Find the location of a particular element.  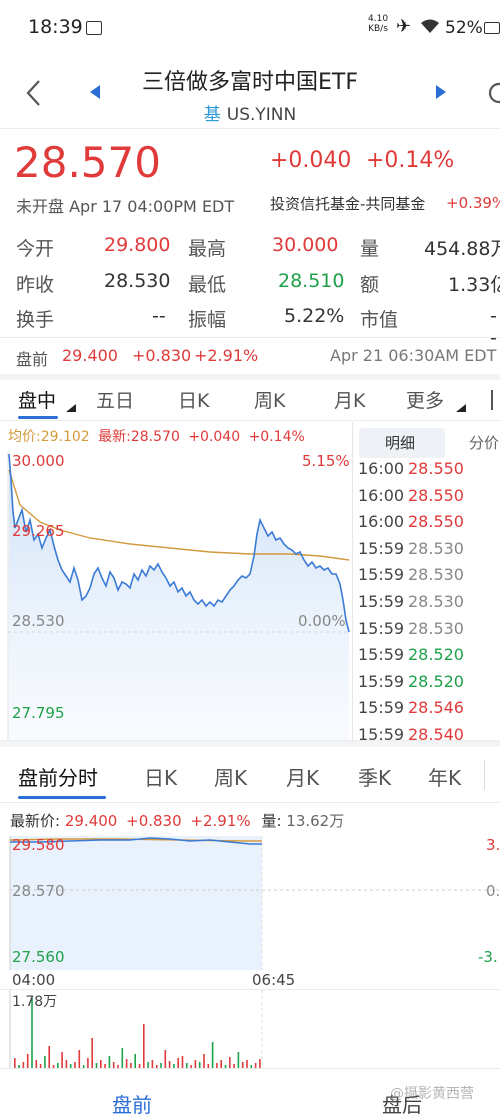

high-value: 30.000 is located at coordinates (305, 245).